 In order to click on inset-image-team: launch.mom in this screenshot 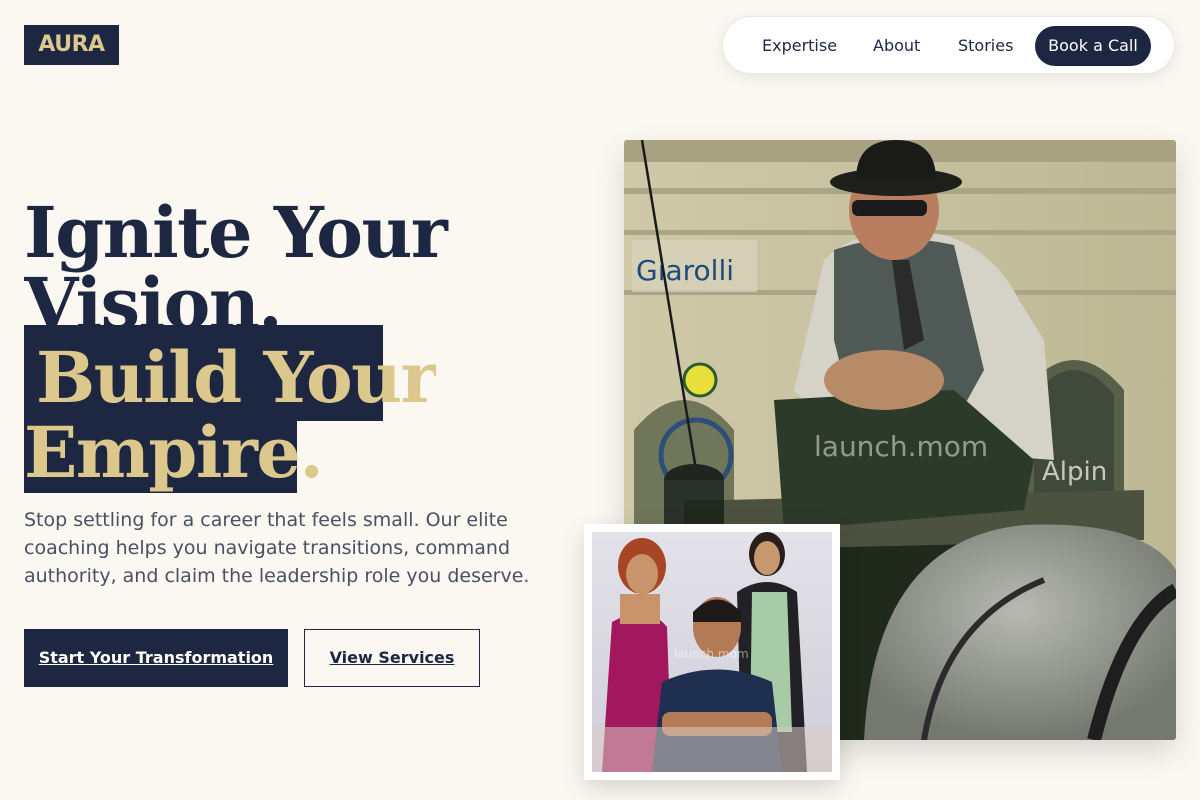, I will do `click(712, 652)`.